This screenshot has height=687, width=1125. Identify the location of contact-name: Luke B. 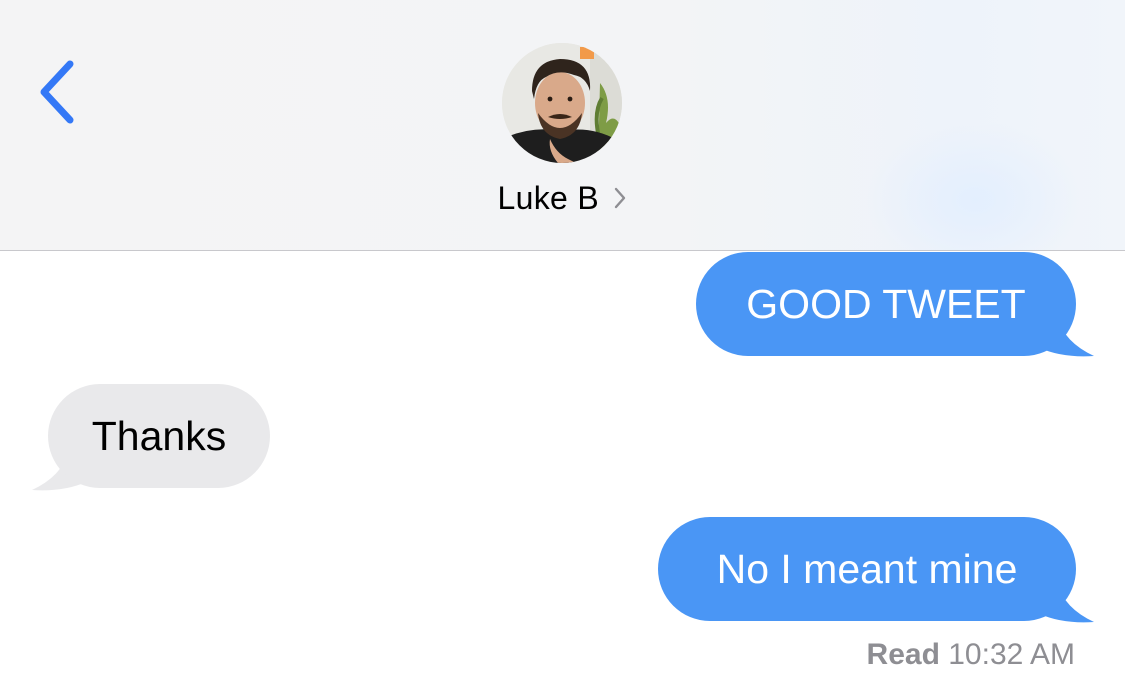
(548, 198).